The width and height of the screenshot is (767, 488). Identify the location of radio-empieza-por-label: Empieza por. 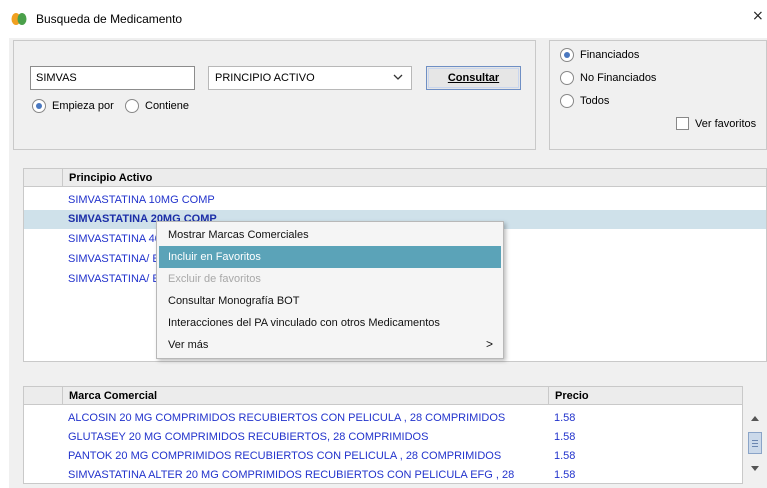
(83, 106).